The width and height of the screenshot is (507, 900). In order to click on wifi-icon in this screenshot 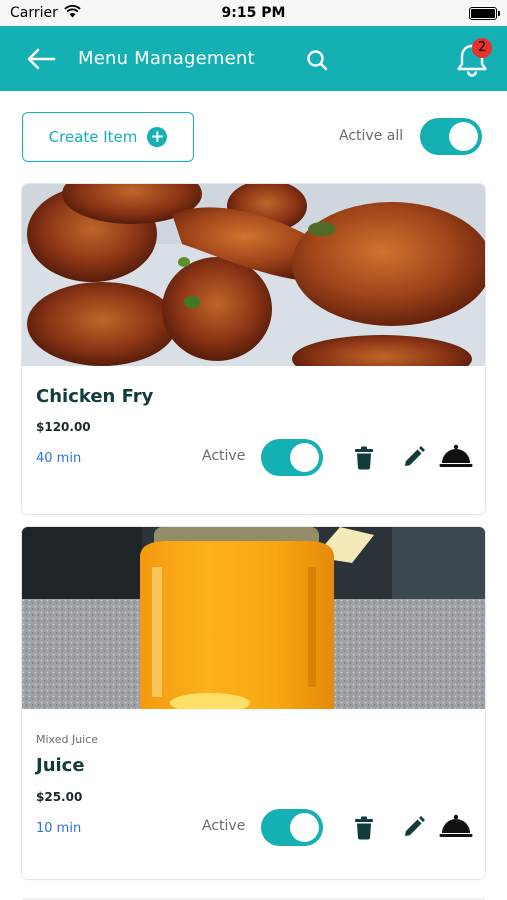, I will do `click(72, 13)`.